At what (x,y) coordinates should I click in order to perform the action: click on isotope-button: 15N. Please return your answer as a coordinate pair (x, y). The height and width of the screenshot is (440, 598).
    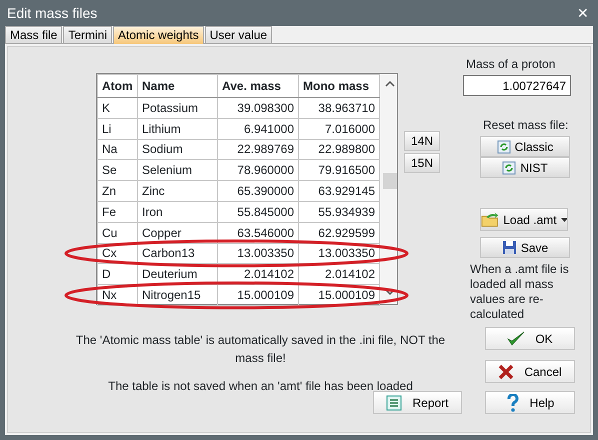
    Looking at the image, I should click on (422, 163).